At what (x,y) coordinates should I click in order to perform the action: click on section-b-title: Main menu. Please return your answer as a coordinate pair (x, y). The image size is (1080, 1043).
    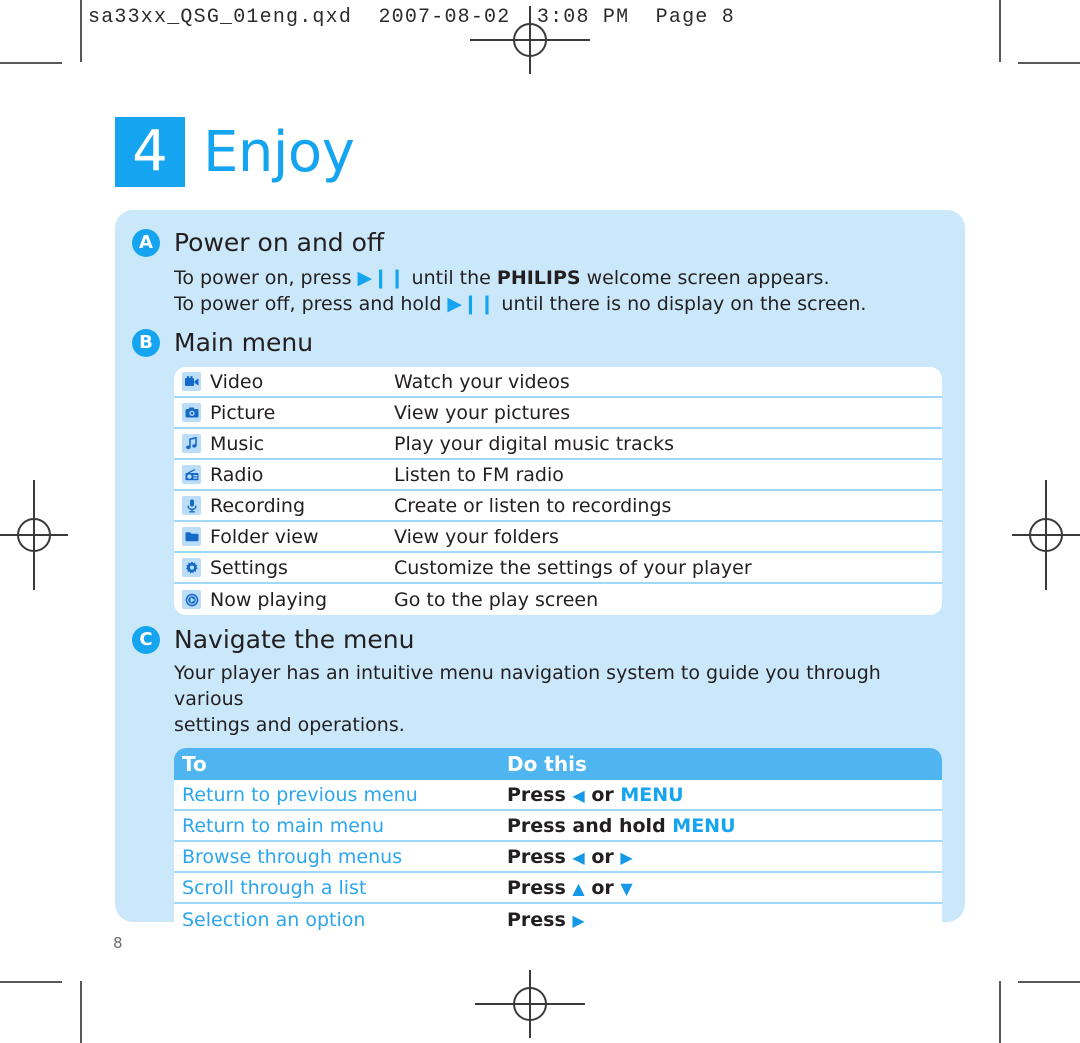
    Looking at the image, I should click on (244, 342).